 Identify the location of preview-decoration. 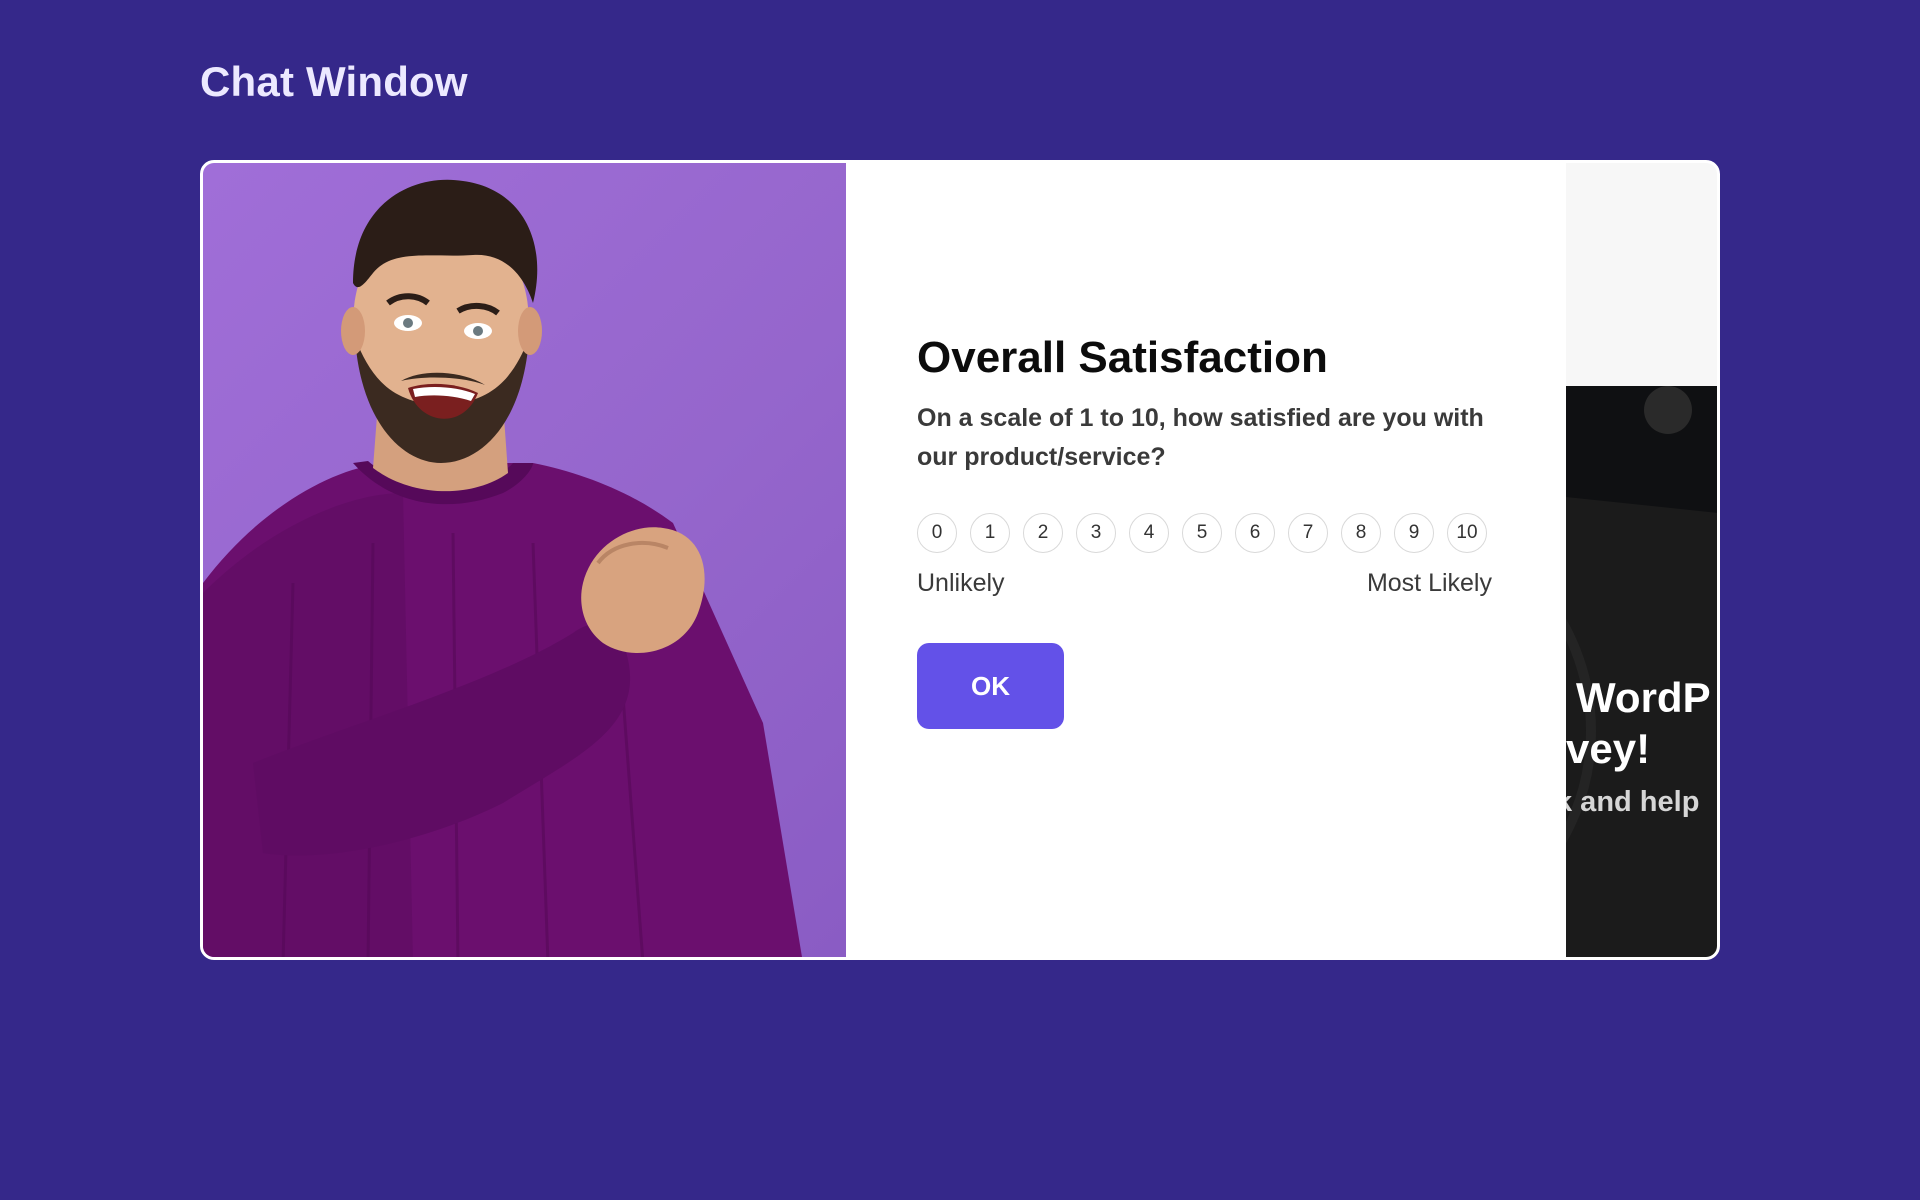
(1641, 453).